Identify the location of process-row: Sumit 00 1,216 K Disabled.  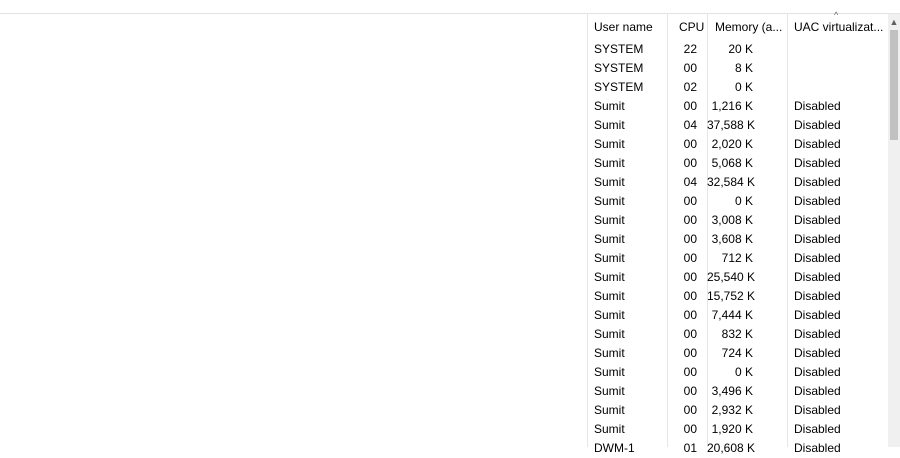
(737, 106).